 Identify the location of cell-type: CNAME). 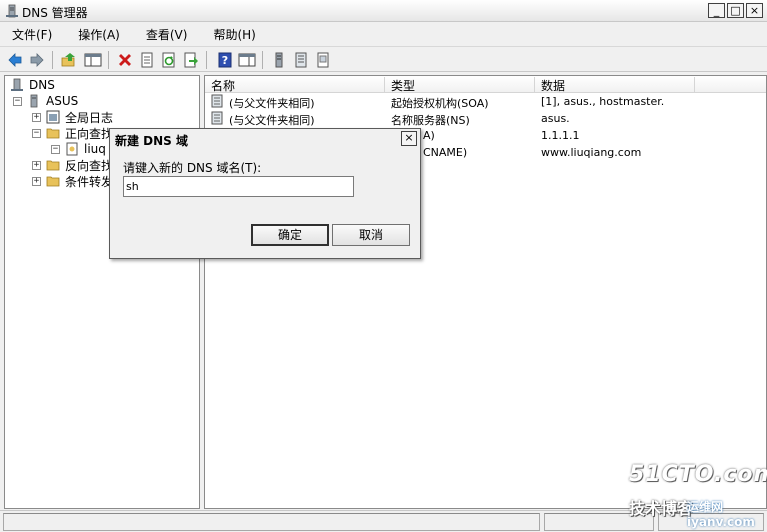
(445, 152).